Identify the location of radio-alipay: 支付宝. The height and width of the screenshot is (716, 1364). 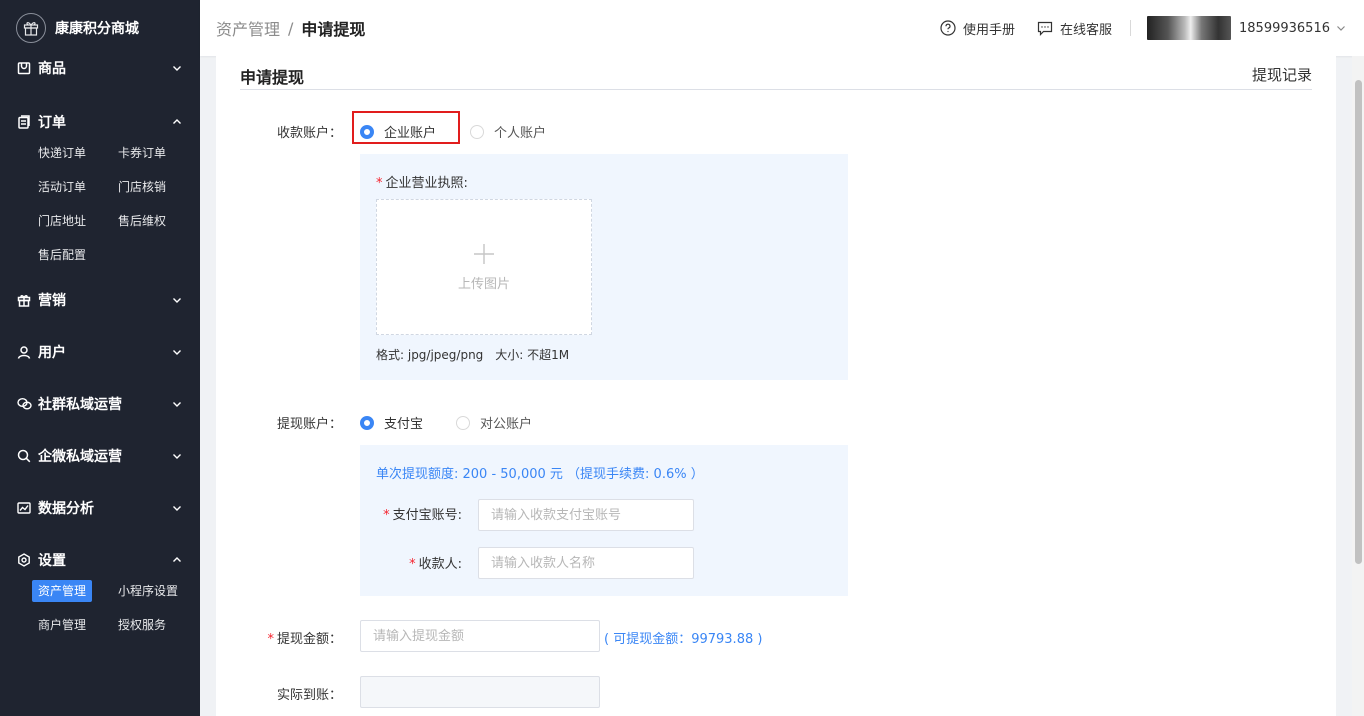
(391, 422).